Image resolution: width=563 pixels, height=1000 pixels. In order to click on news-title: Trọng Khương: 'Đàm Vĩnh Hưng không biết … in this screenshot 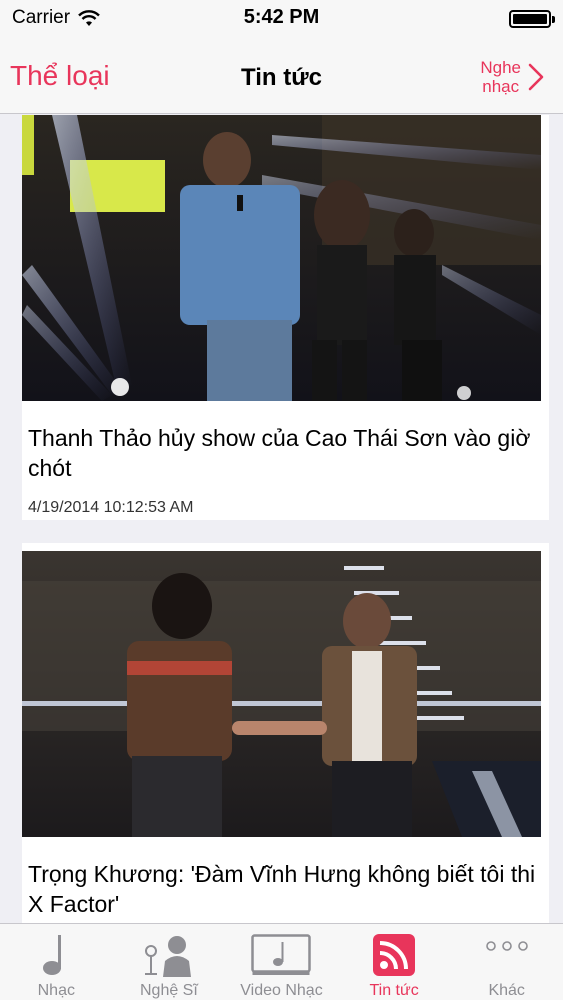, I will do `click(285, 889)`.